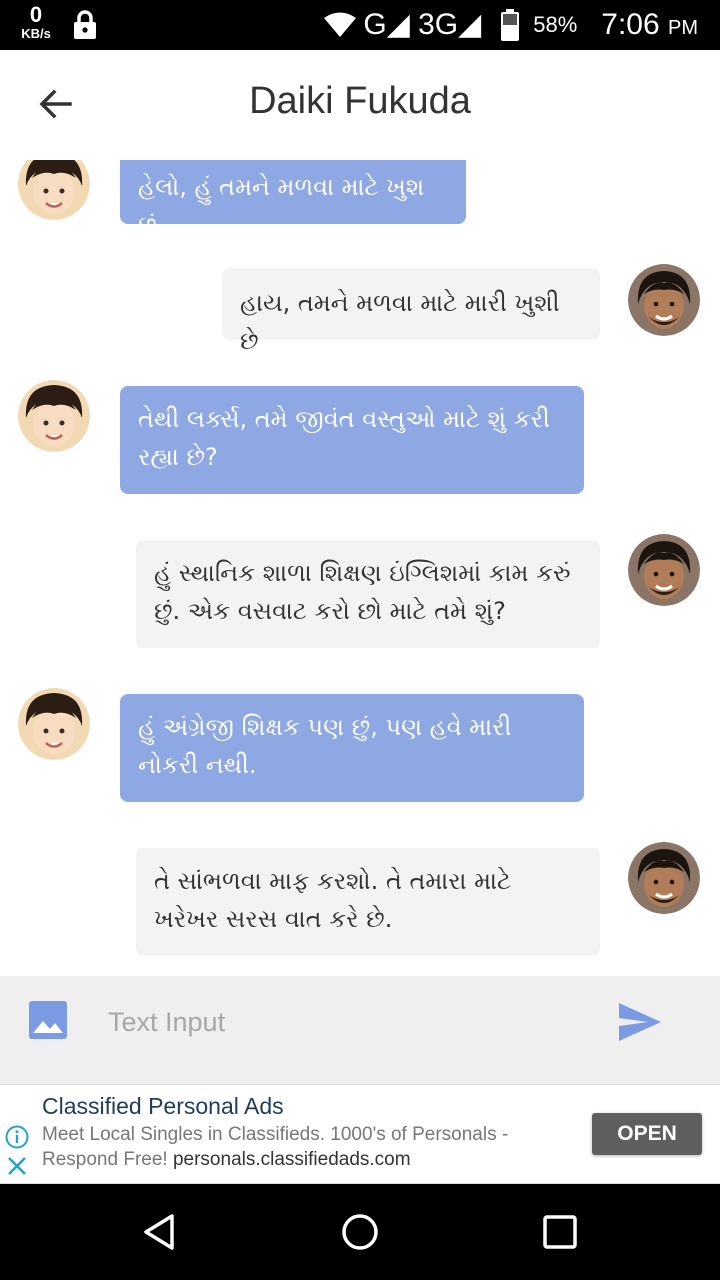  What do you see at coordinates (17, 1137) in the screenshot?
I see `info-icon` at bounding box center [17, 1137].